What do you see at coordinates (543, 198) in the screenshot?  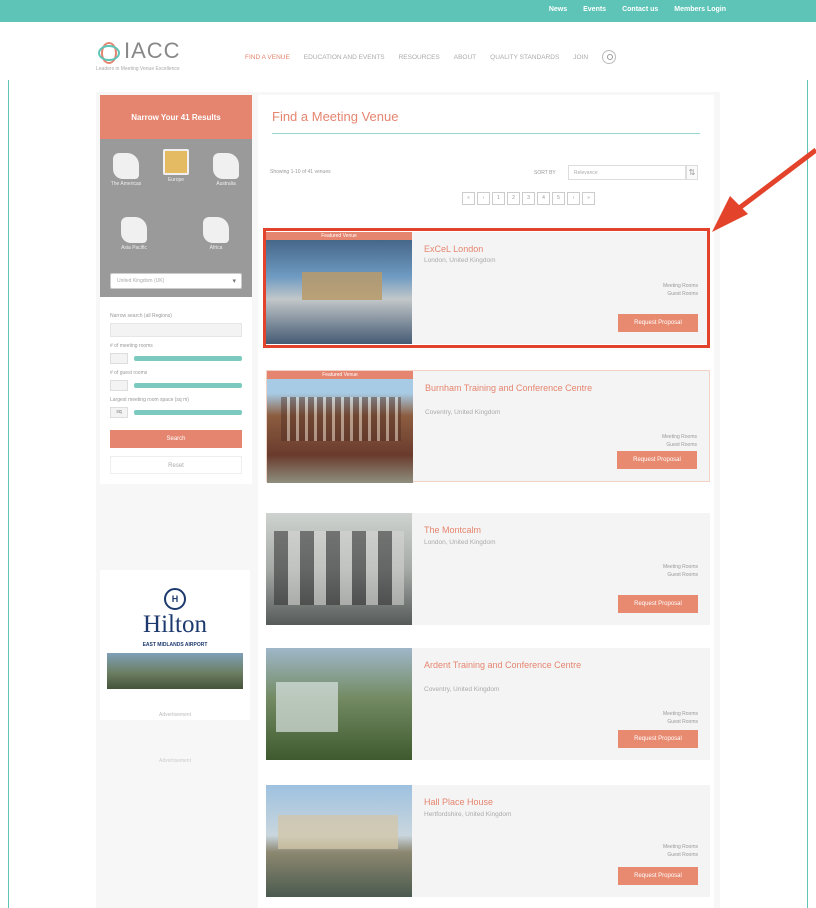 I see `page-4: 4` at bounding box center [543, 198].